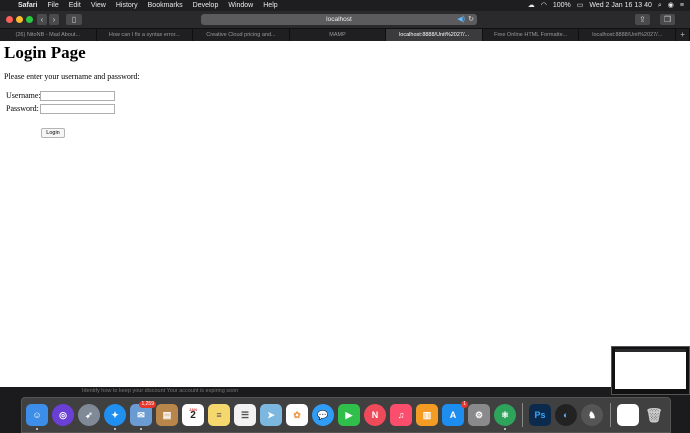 The image size is (690, 433). I want to click on username-label: Username:, so click(23, 95).